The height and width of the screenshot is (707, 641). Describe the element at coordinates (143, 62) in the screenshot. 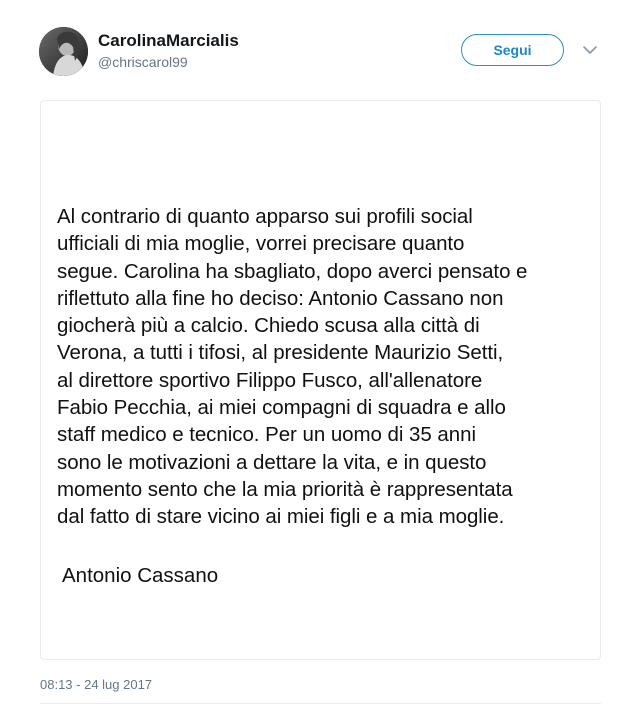

I see `user-handle: @chriscarol99` at that location.